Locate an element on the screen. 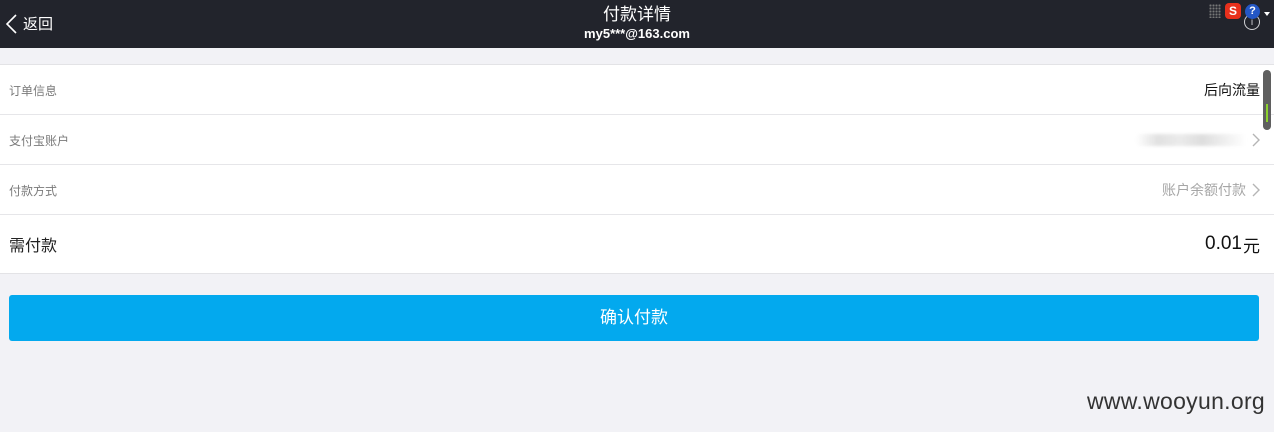 The height and width of the screenshot is (432, 1274). caret-down-icon is located at coordinates (1267, 14).